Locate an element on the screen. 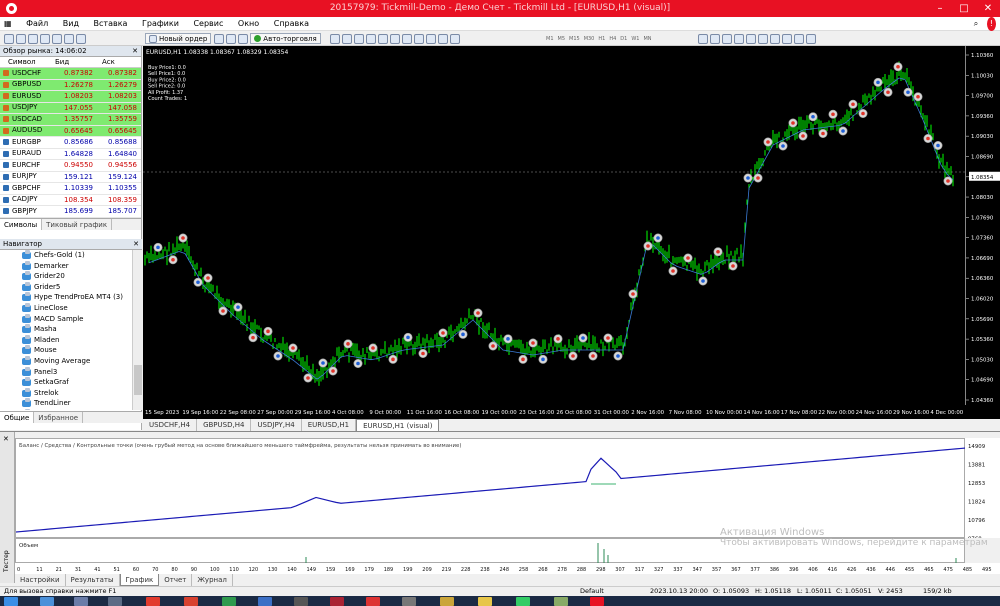  navigator-item: Ugol is located at coordinates (65, 409).